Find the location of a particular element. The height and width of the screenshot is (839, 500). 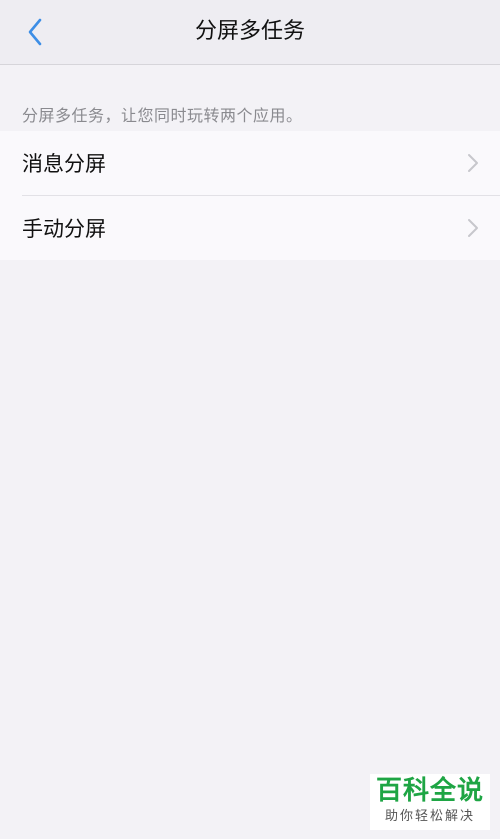

list-item-label: 手动分屏 is located at coordinates (64, 229).